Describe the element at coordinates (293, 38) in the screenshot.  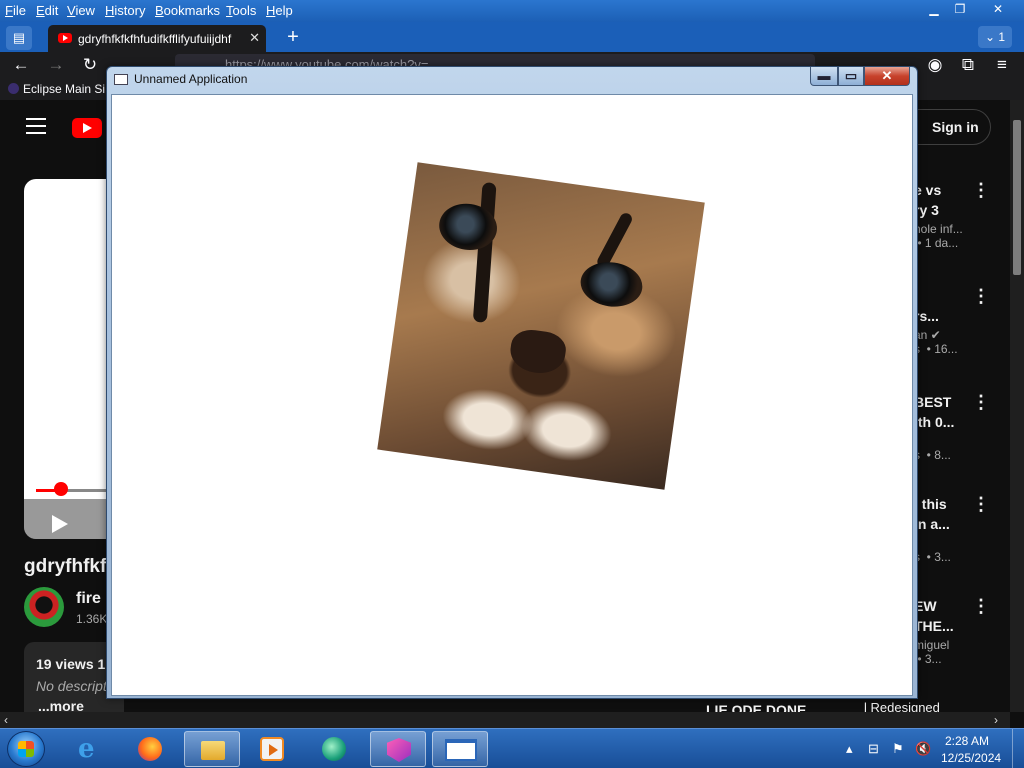
I see `new-tab-button: +` at that location.